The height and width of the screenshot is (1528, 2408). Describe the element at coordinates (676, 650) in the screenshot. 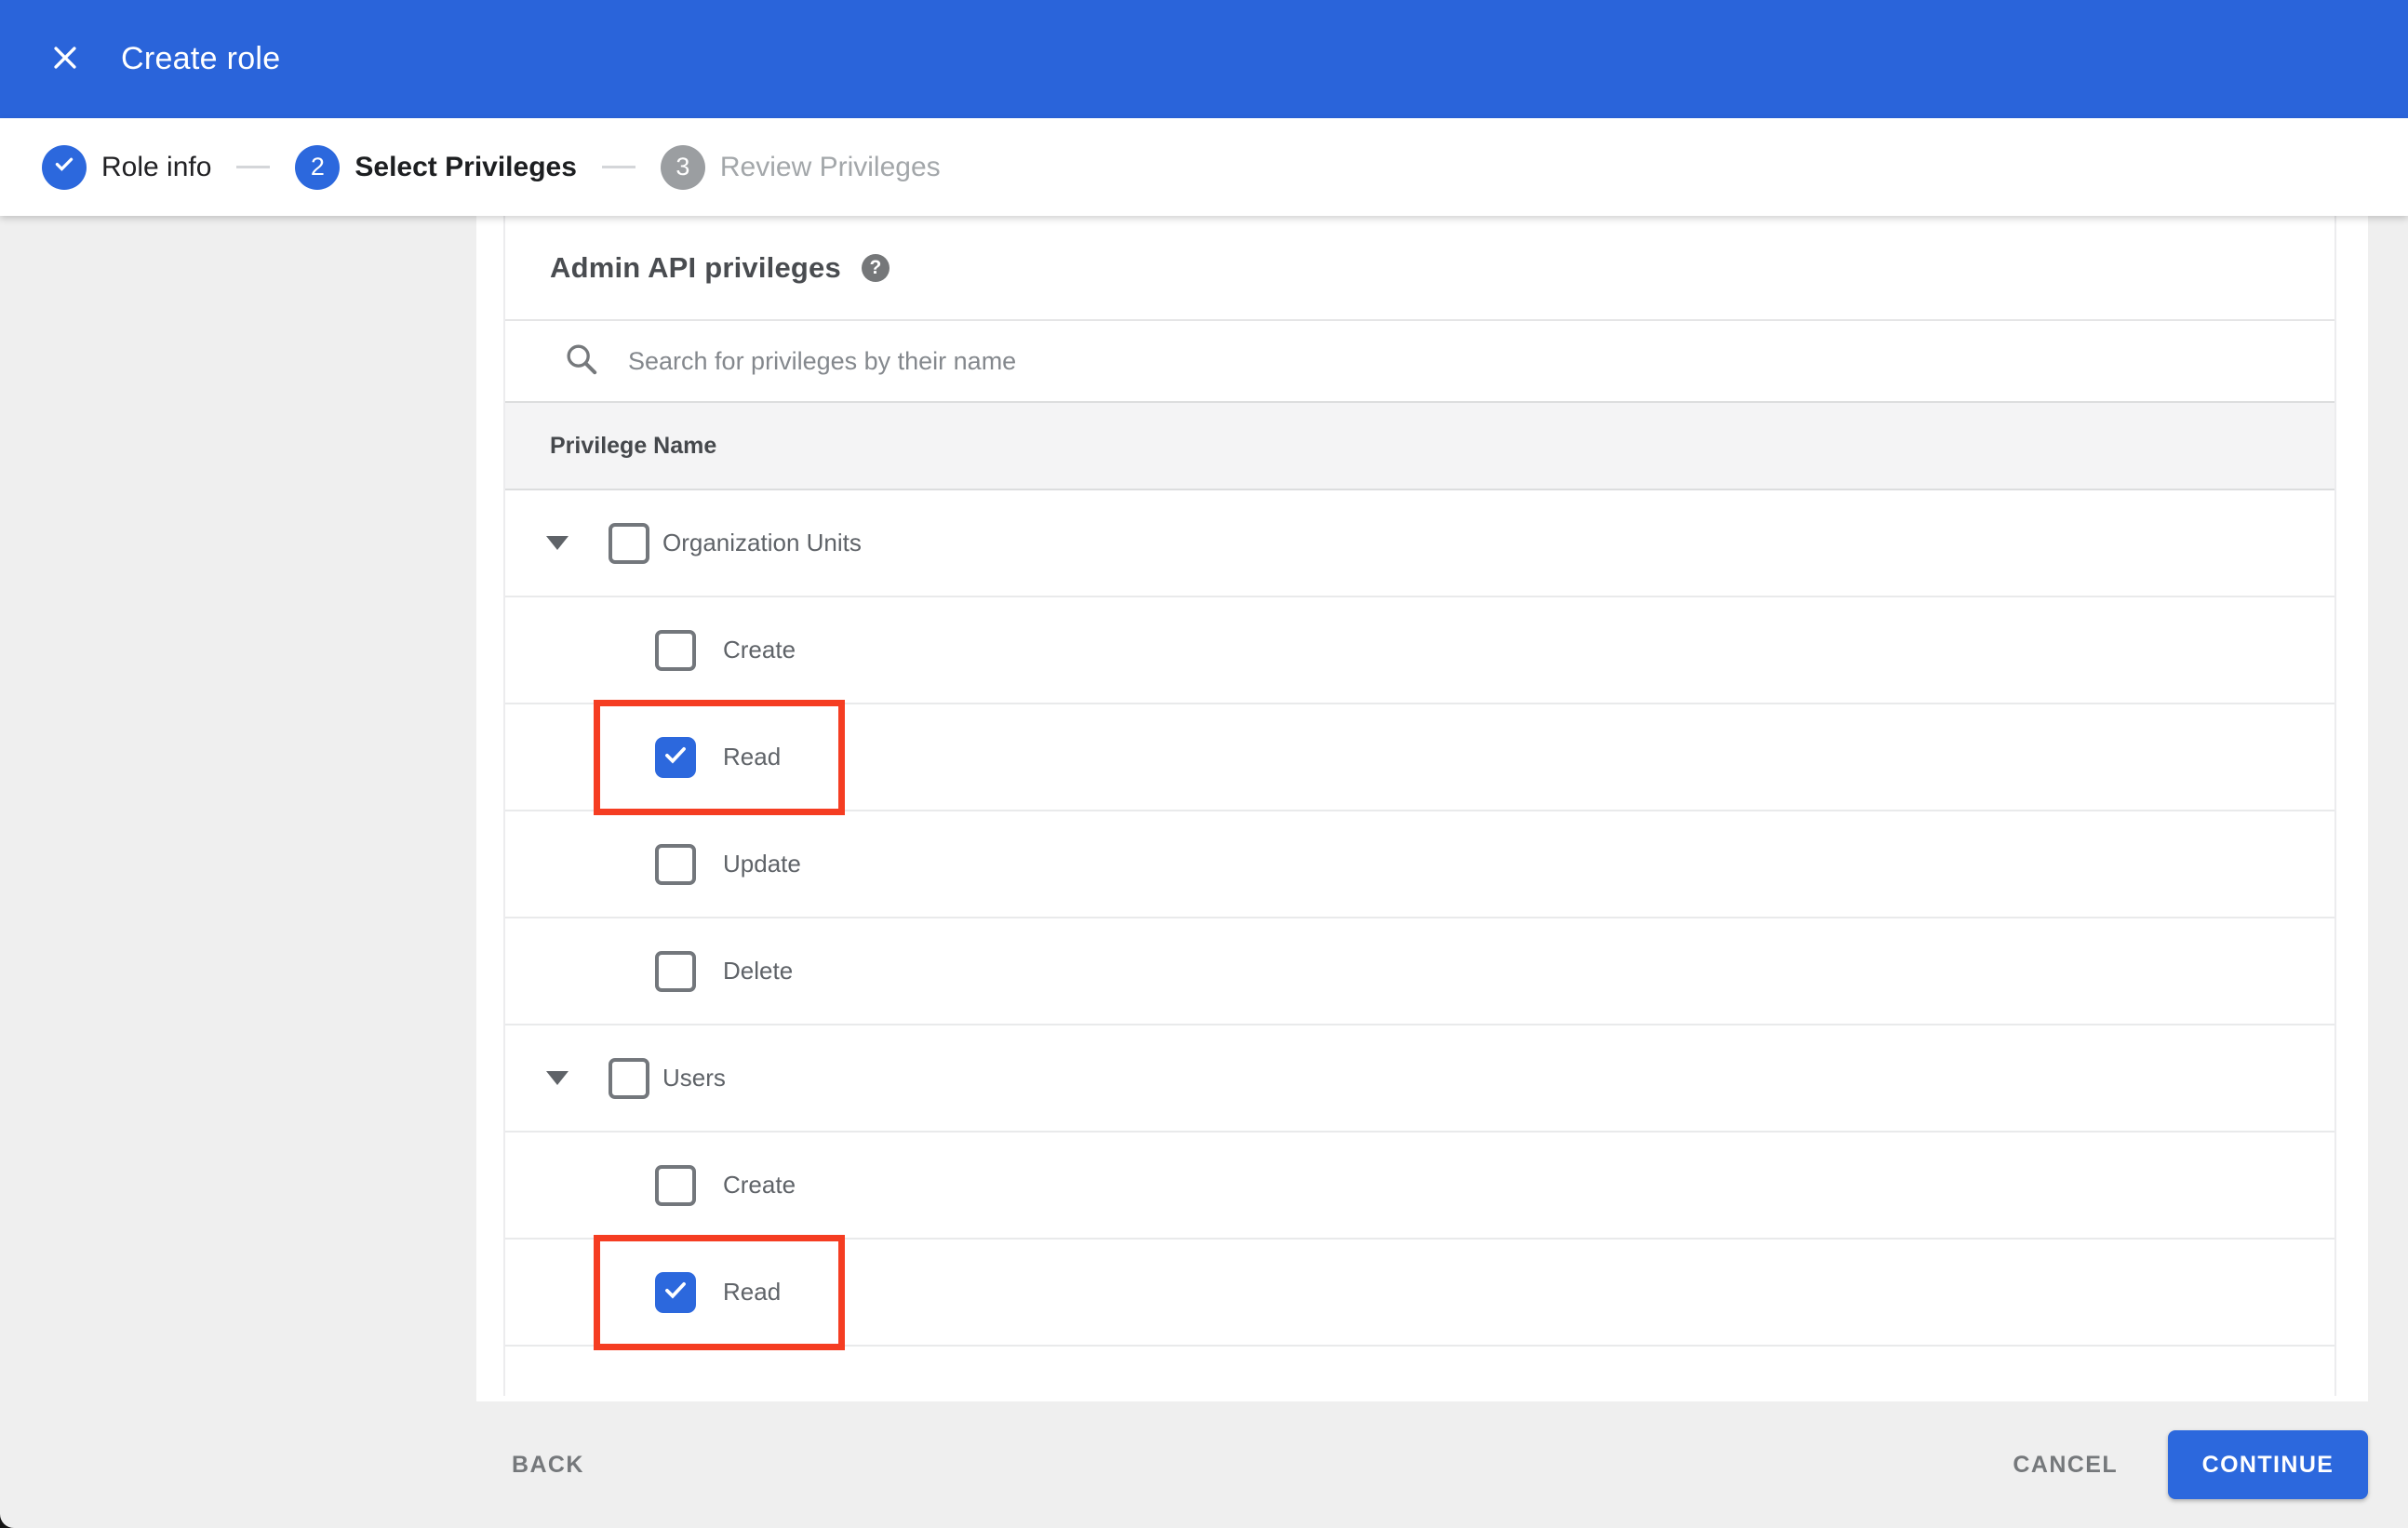

I see `checkbox-org-units-create` at that location.